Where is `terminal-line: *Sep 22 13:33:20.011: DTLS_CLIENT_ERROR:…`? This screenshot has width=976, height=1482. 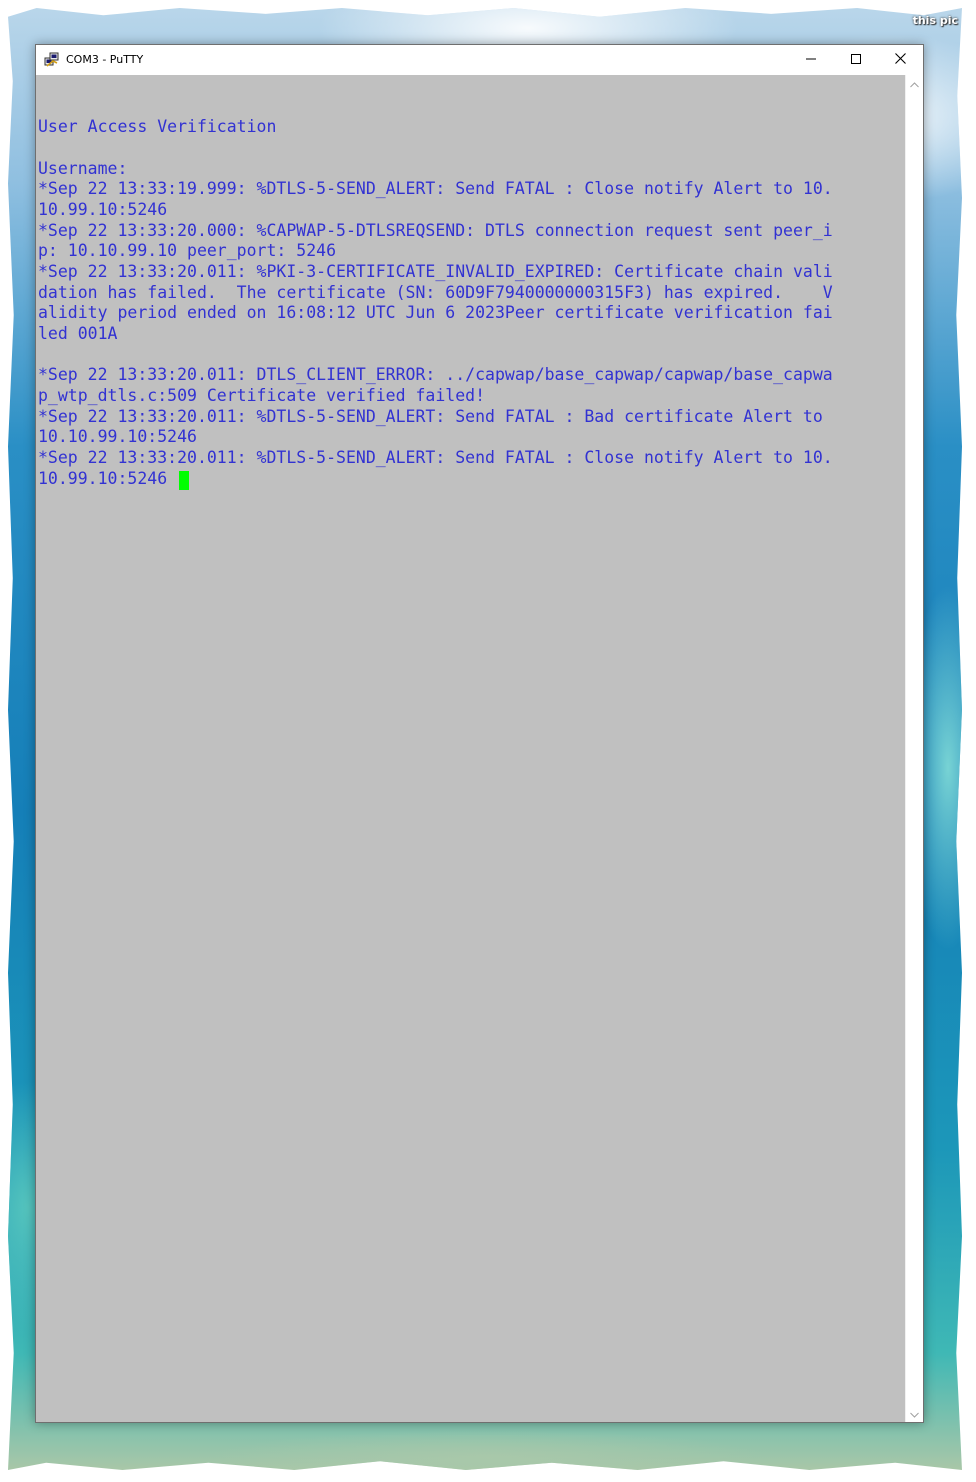
terminal-line: *Sep 22 13:33:20.011: DTLS_CLIENT_ERROR:… is located at coordinates (435, 374).